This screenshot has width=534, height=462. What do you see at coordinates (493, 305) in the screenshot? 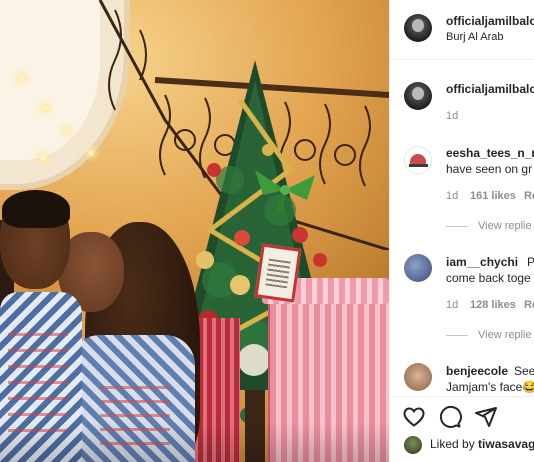
I see `comment-likes: 128 likes` at bounding box center [493, 305].